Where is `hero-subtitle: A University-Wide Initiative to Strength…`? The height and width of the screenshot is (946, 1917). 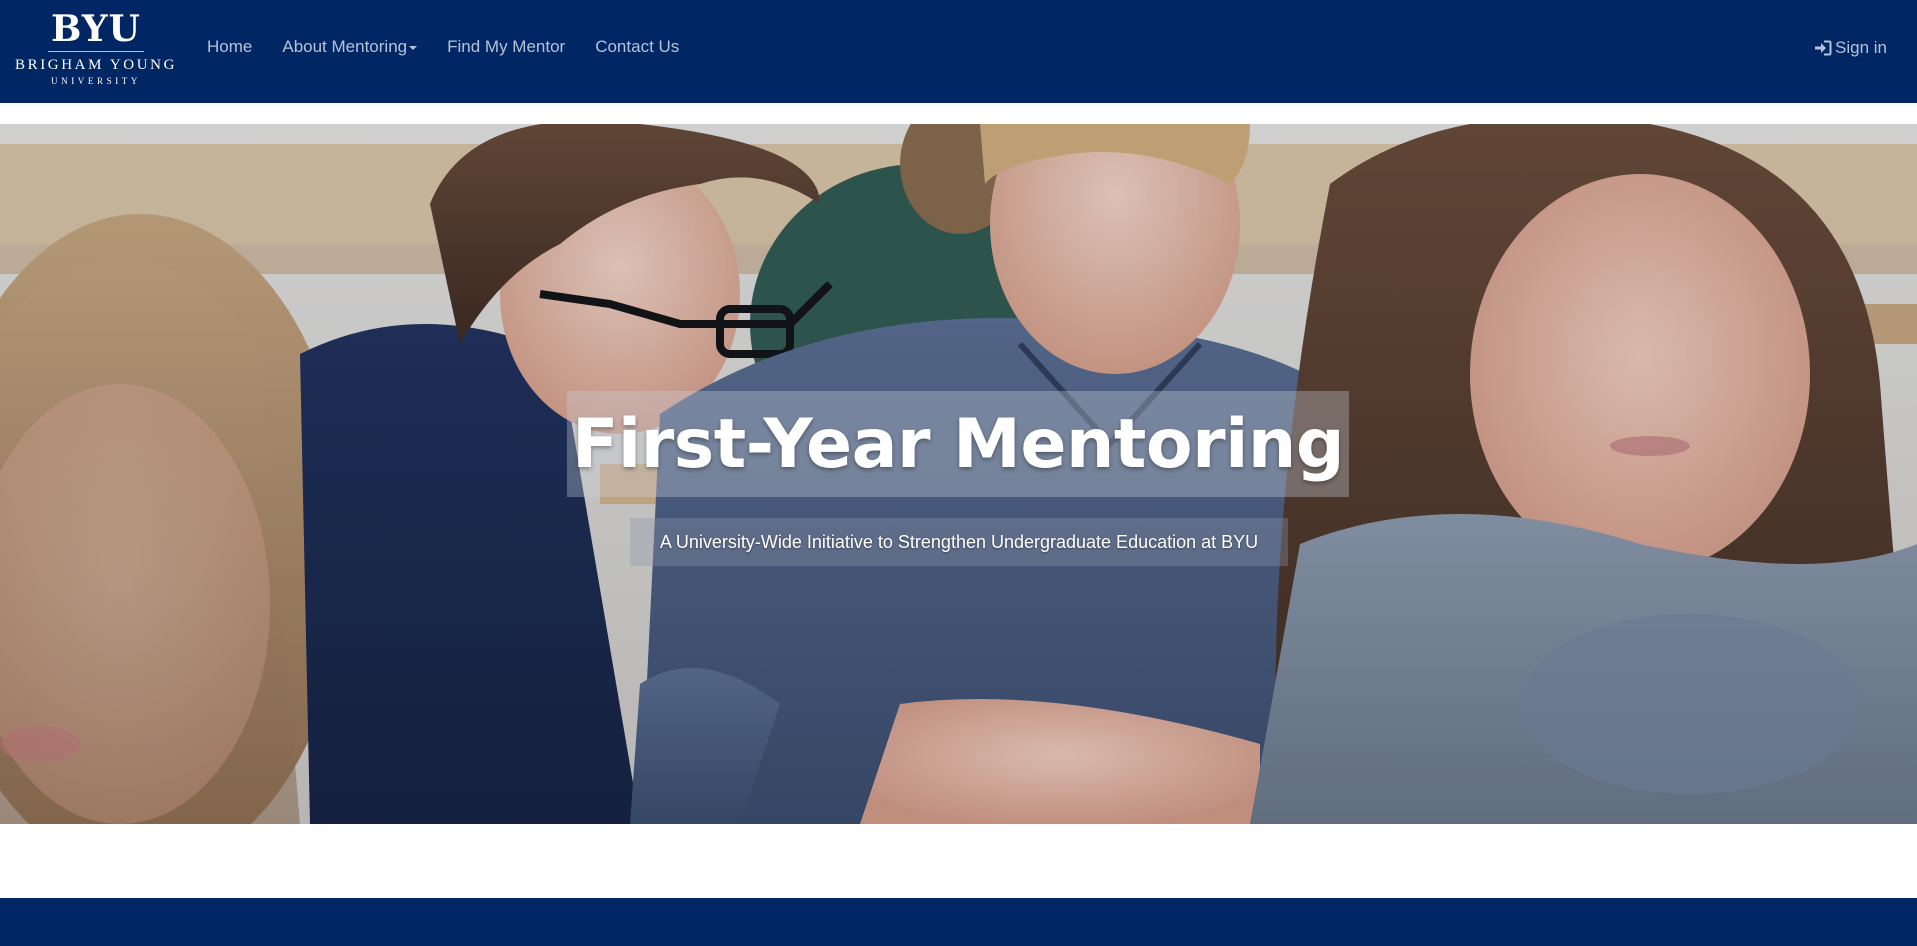 hero-subtitle: A University-Wide Initiative to Strength… is located at coordinates (959, 541).